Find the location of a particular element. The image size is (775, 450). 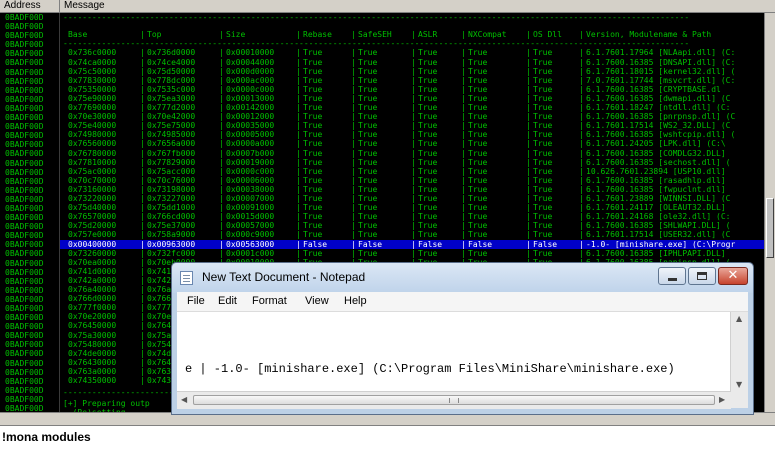

scroll-right-icon: ▶ is located at coordinates (722, 399).